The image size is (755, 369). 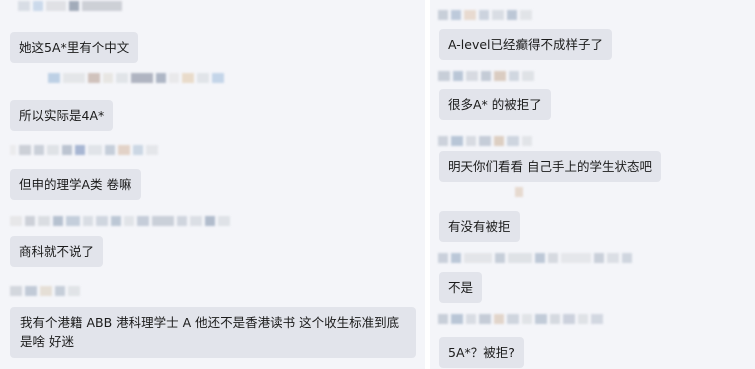 I want to click on message-row: 所以实际是4A*, so click(x=62, y=115).